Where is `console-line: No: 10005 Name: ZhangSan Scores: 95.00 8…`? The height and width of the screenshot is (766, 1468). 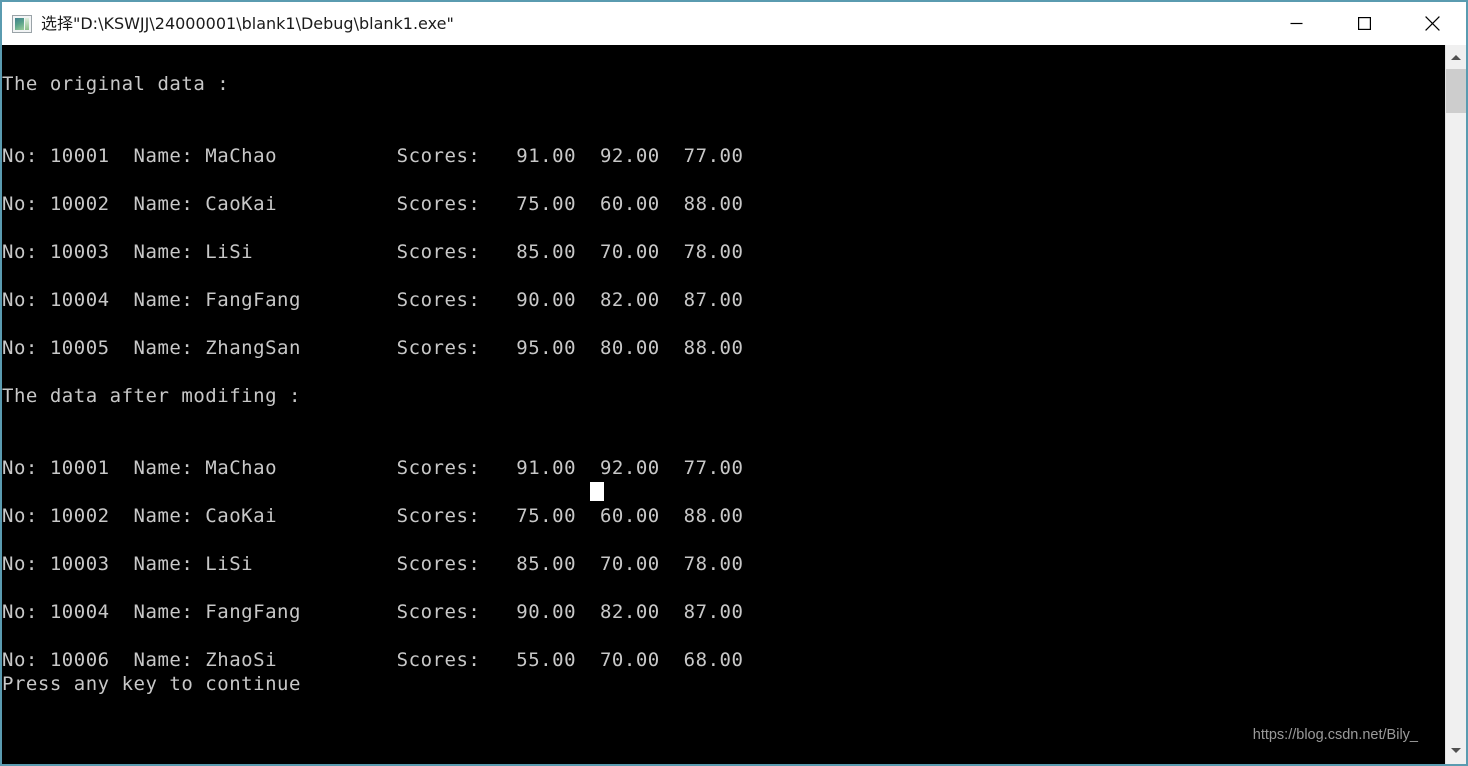
console-line: No: 10005 Name: ZhangSan Scores: 95.00 8… is located at coordinates (373, 348).